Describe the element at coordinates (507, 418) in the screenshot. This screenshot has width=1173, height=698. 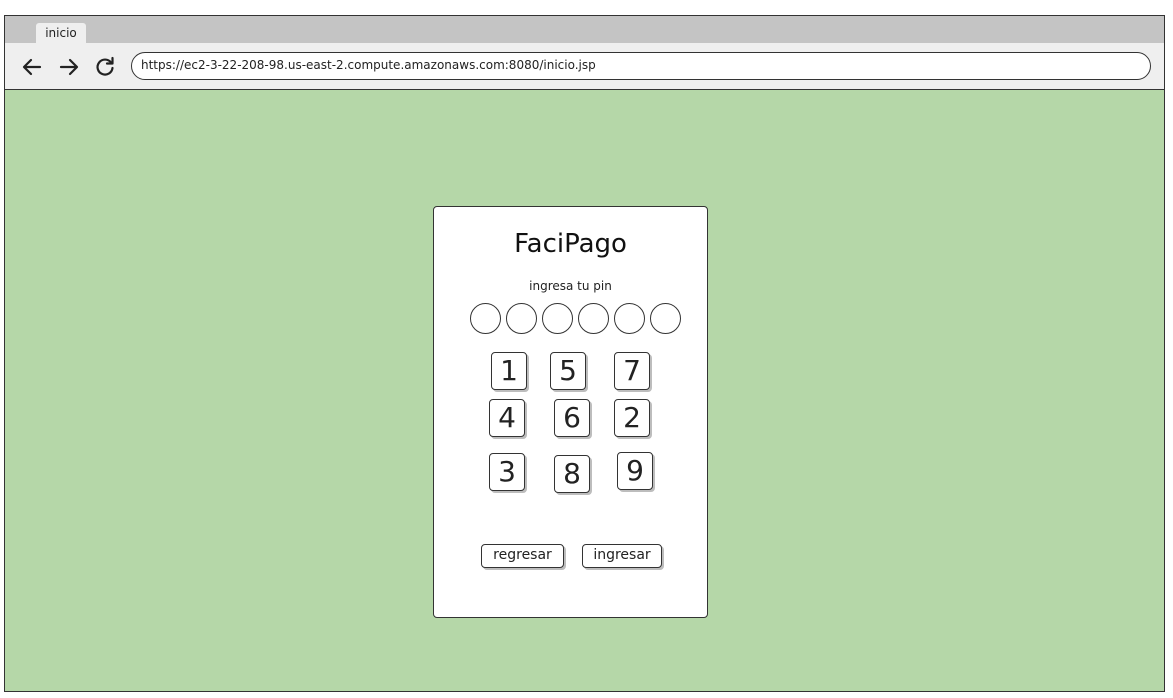
I see `keypad-key: 4` at that location.